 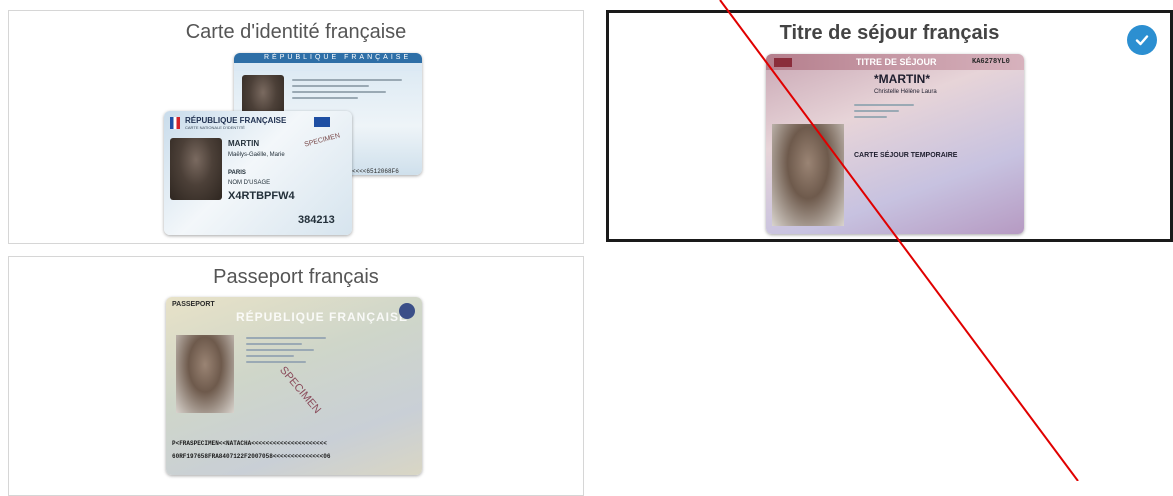 I want to click on card-title: Passeport français, so click(x=296, y=277).